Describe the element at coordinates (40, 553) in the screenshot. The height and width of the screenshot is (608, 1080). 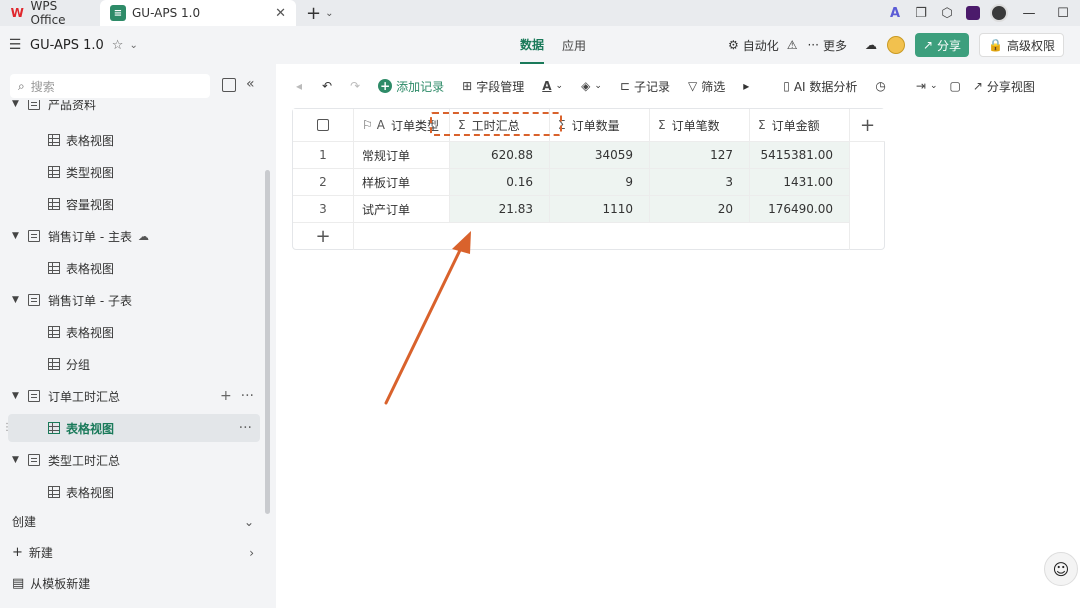
I see `new-label: 新建` at that location.